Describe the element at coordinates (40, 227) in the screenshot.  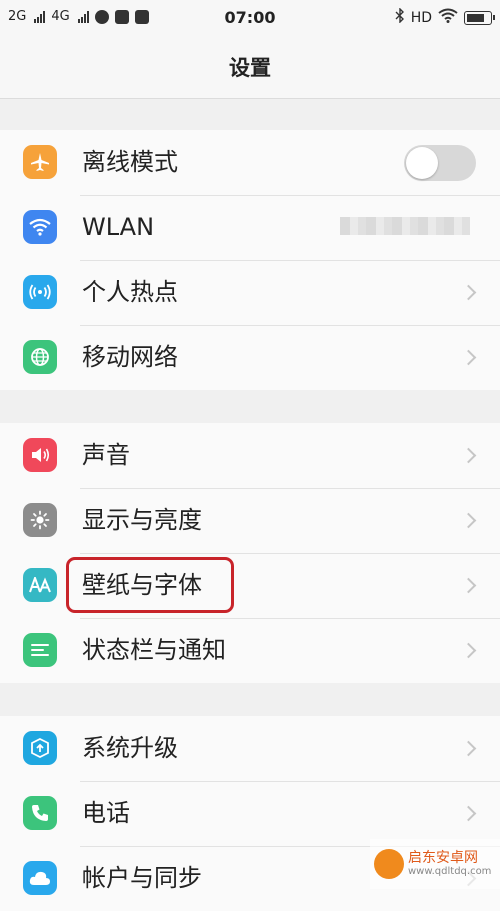
I see `wifi-icon` at that location.